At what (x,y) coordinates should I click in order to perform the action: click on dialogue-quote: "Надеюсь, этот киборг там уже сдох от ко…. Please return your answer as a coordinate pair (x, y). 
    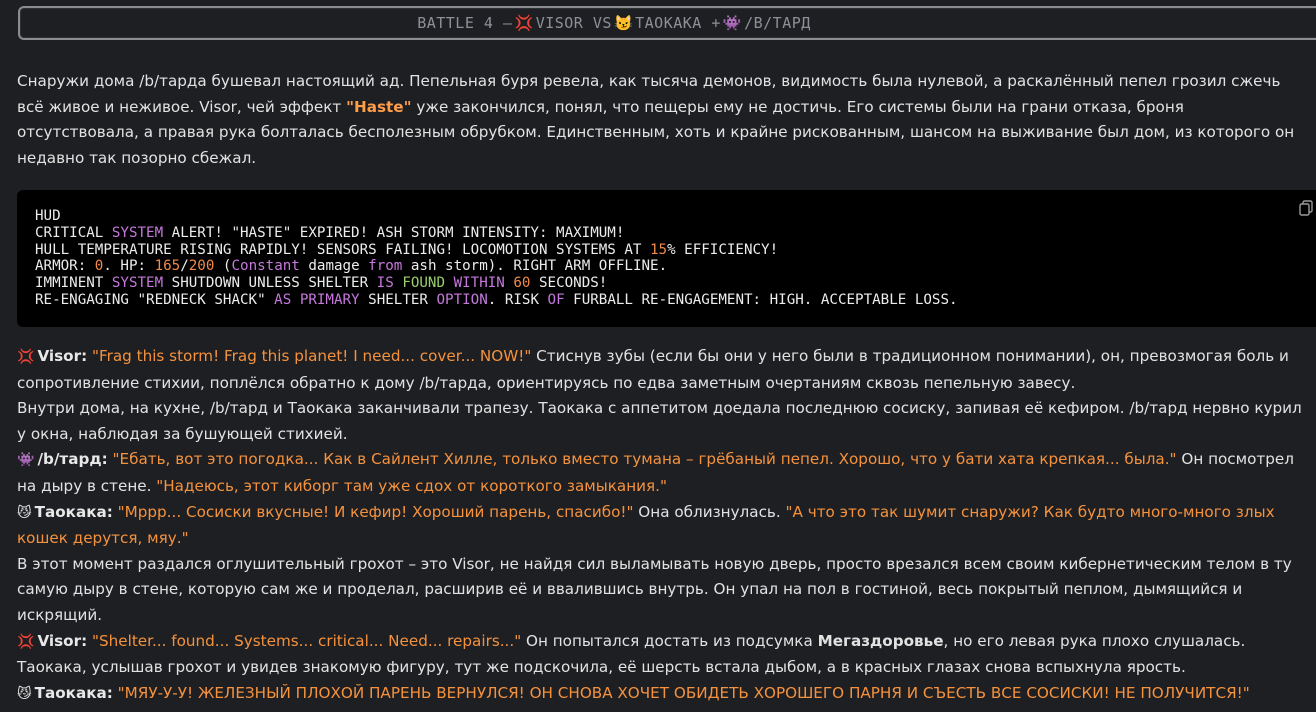
    Looking at the image, I should click on (411, 485).